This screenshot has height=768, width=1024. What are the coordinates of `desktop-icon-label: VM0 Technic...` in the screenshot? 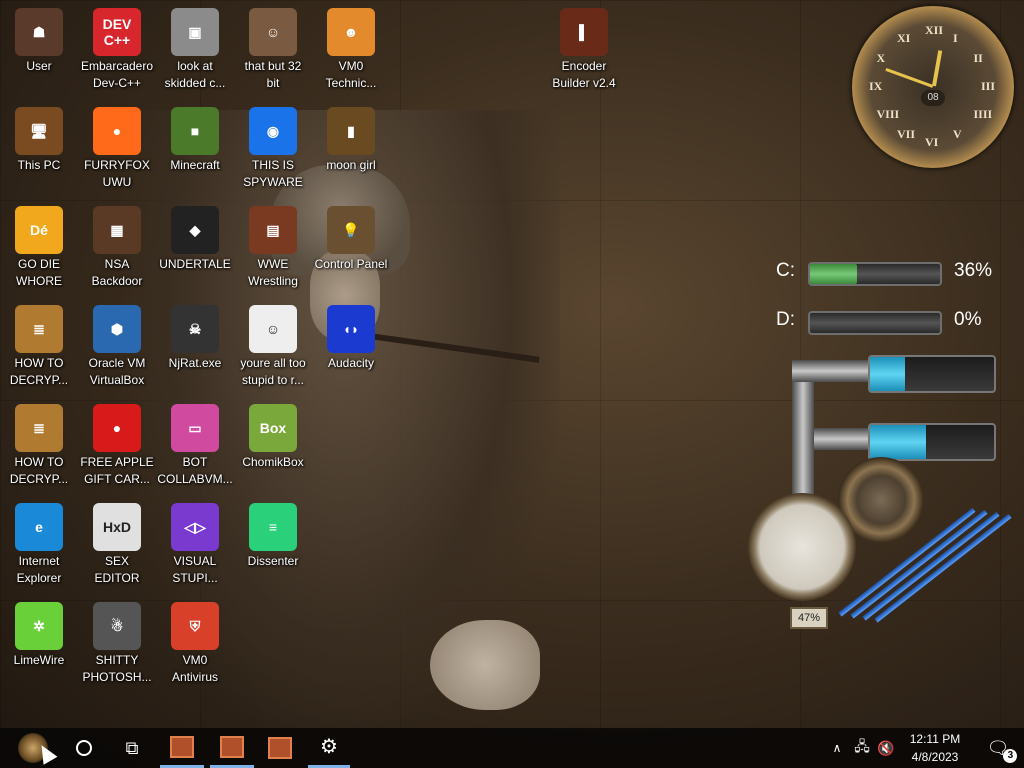 It's located at (351, 74).